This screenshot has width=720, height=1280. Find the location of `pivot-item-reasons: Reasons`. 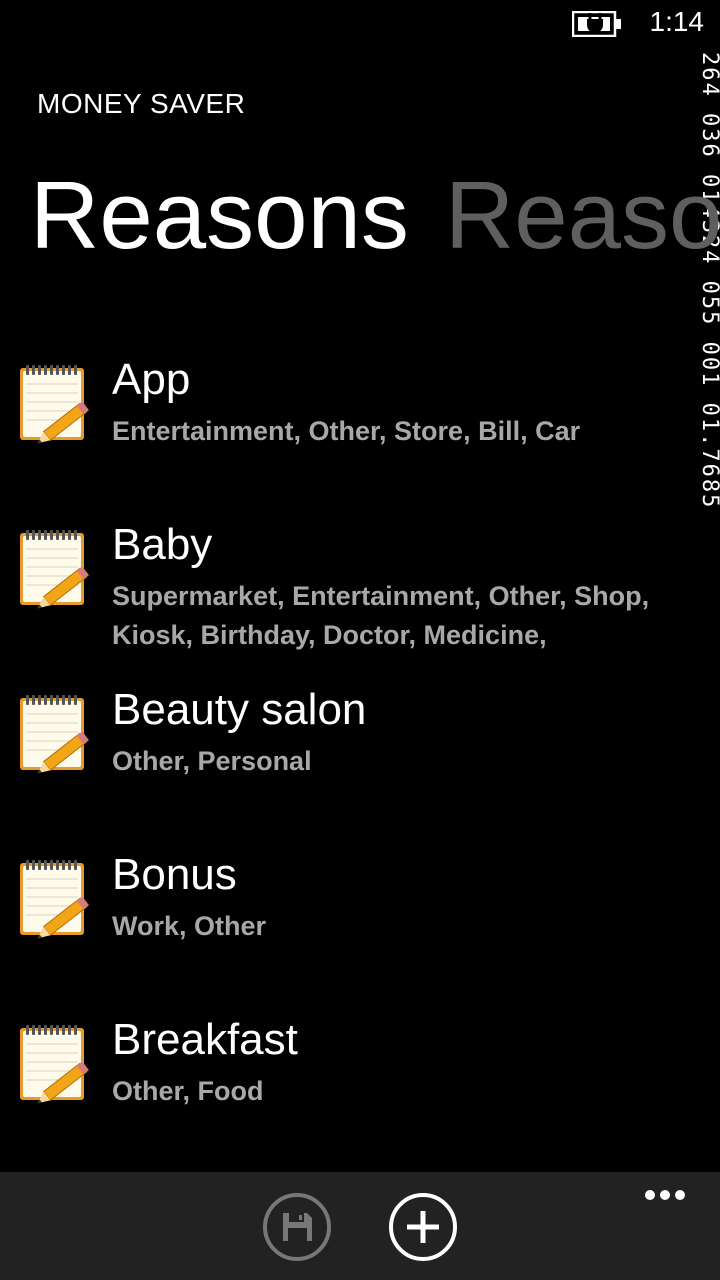

pivot-item-reasons: Reasons is located at coordinates (219, 215).